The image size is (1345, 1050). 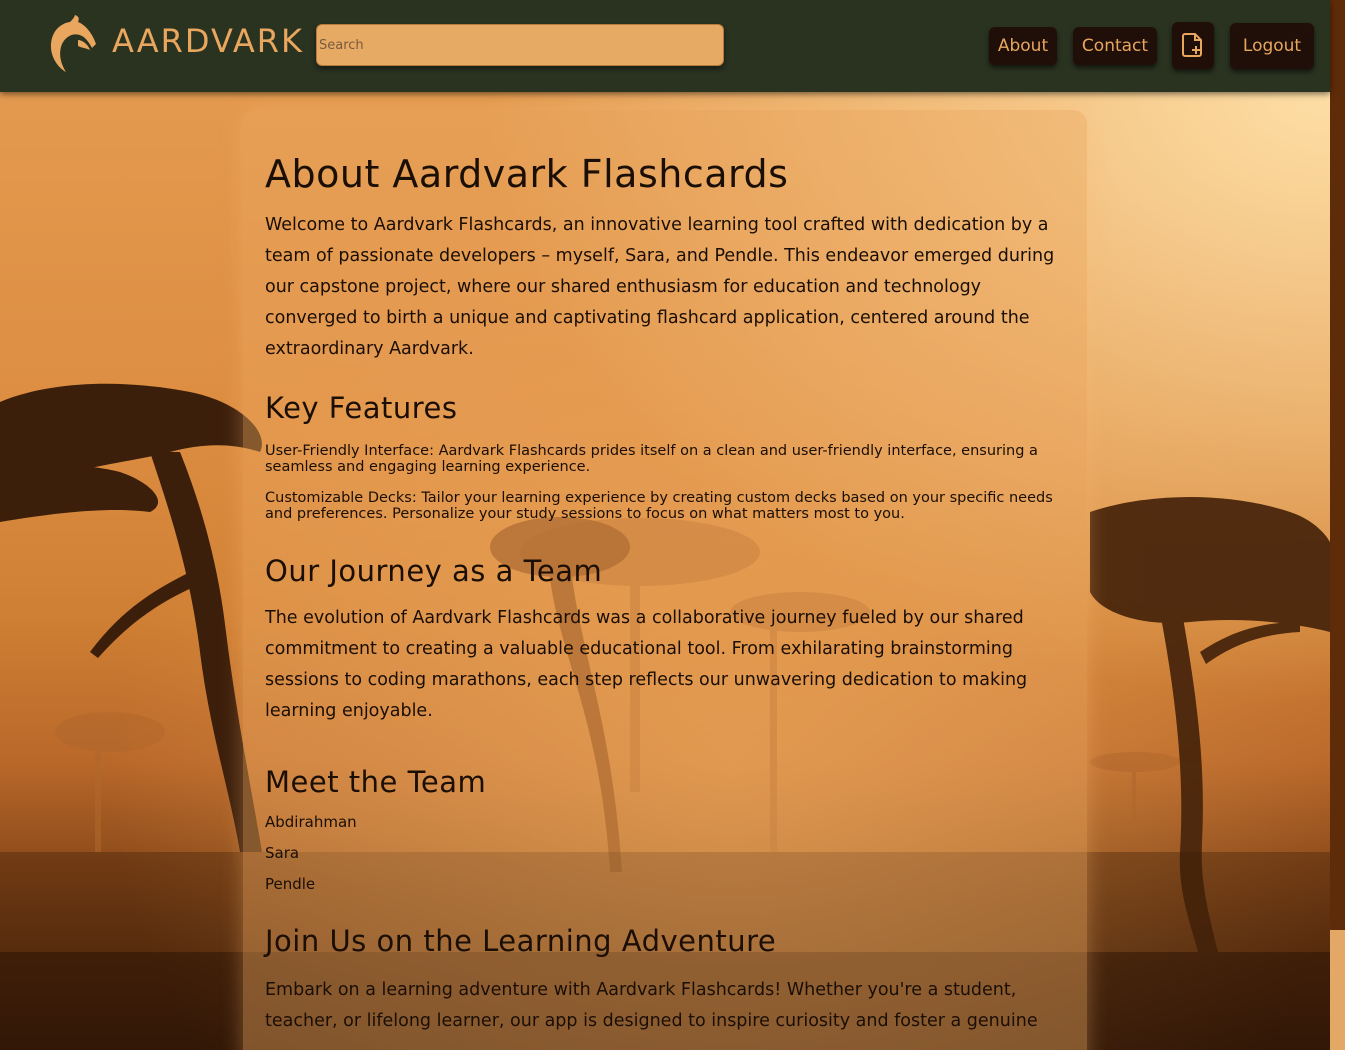 I want to click on navbar: AARDVARK About Contact Logout, so click(x=665, y=46).